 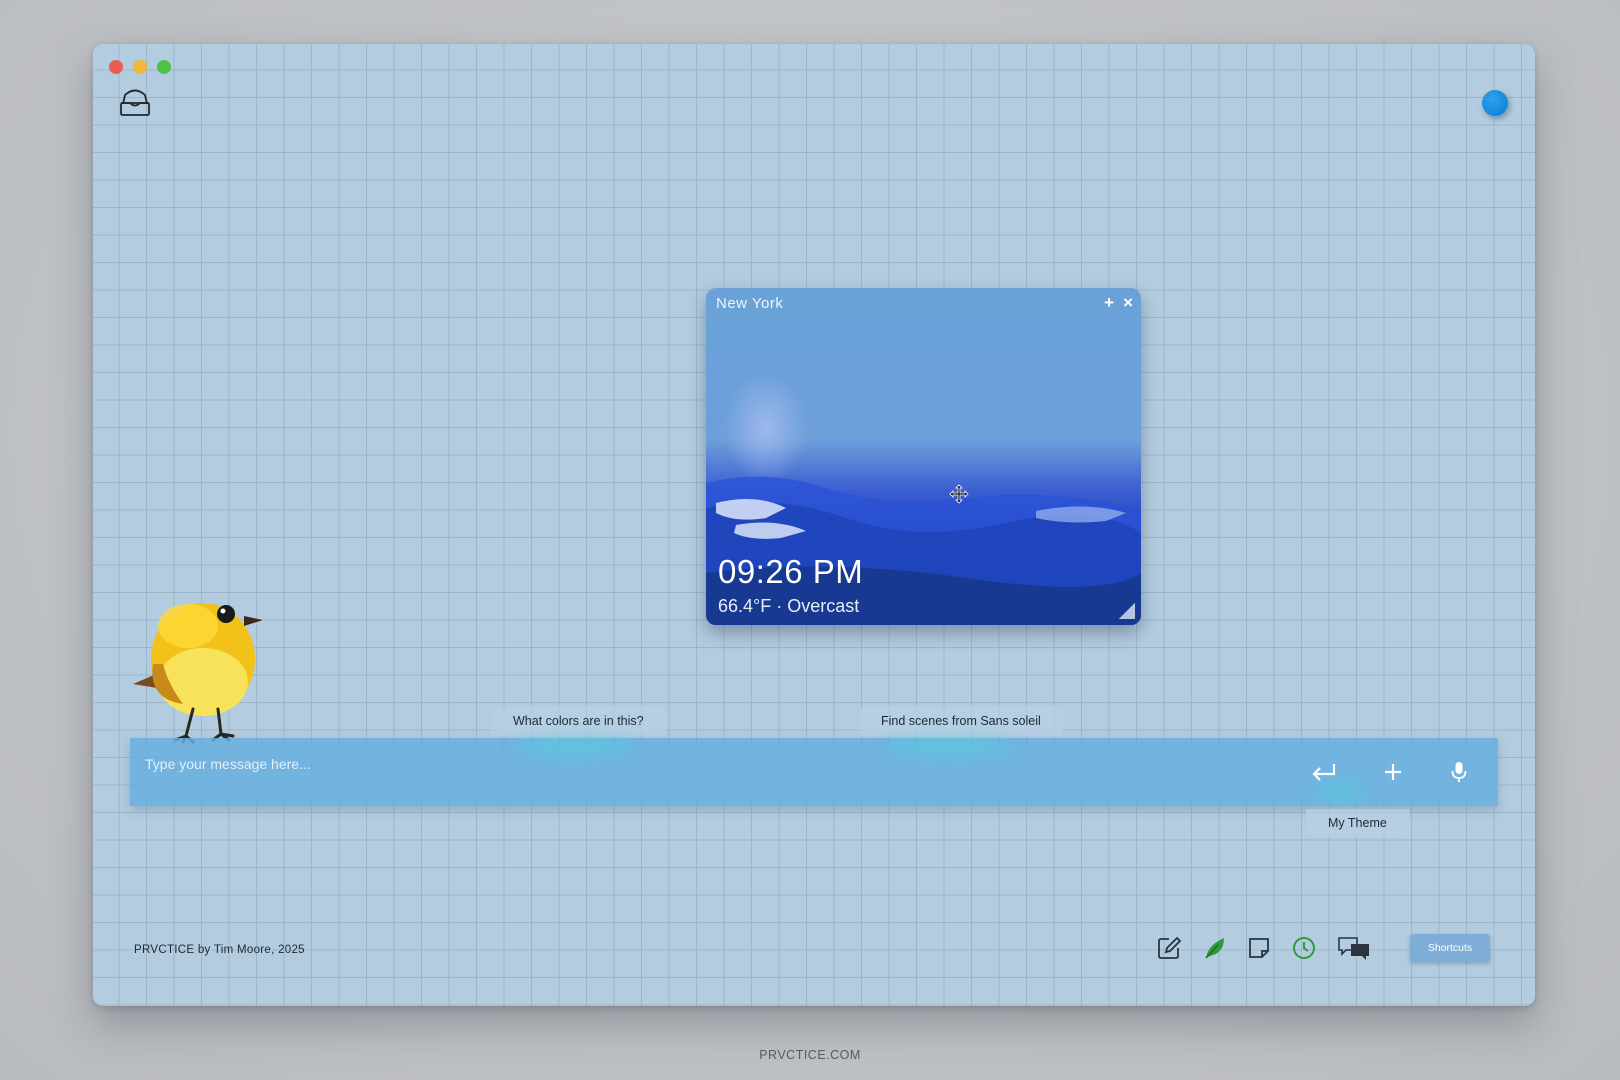 What do you see at coordinates (810, 1055) in the screenshot?
I see `site-url: PRVCTICE.COM` at bounding box center [810, 1055].